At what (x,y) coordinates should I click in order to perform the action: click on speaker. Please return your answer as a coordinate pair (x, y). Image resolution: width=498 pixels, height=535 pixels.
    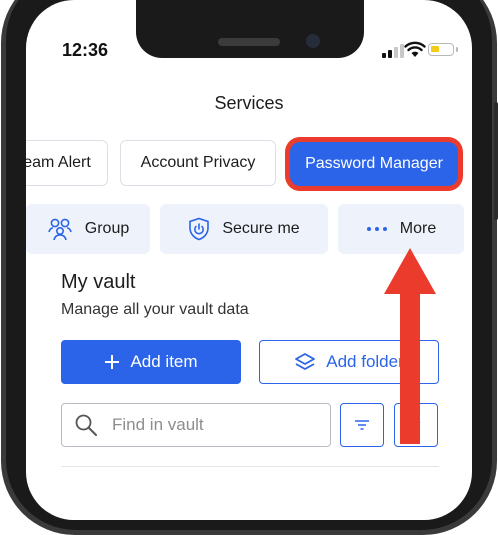
    Looking at the image, I should click on (249, 42).